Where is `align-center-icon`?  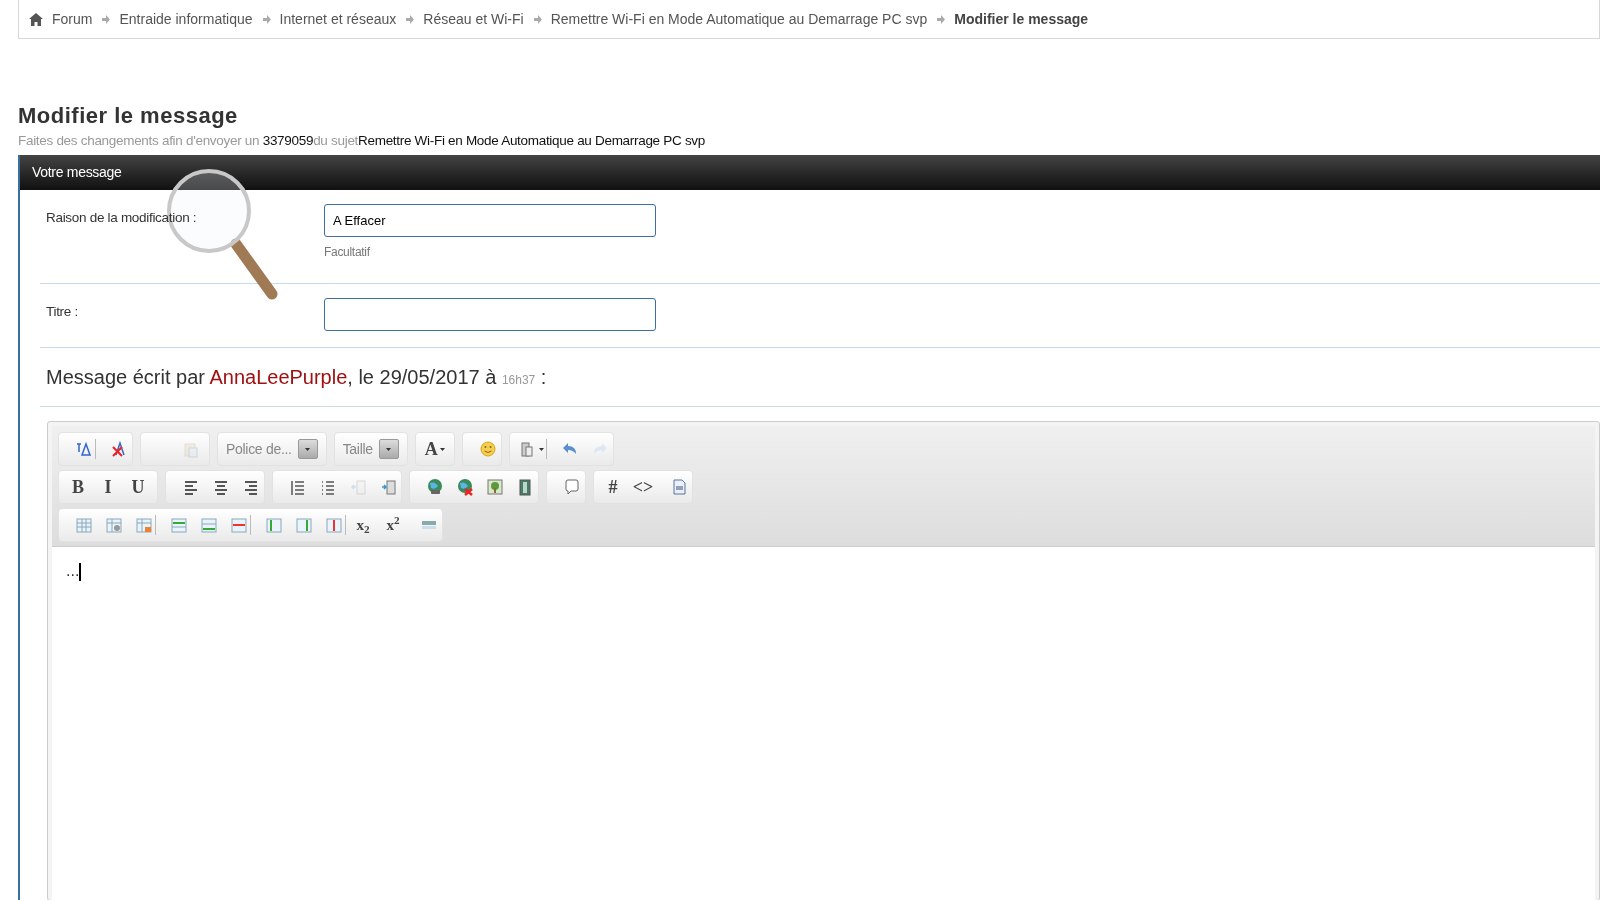 align-center-icon is located at coordinates (221, 487).